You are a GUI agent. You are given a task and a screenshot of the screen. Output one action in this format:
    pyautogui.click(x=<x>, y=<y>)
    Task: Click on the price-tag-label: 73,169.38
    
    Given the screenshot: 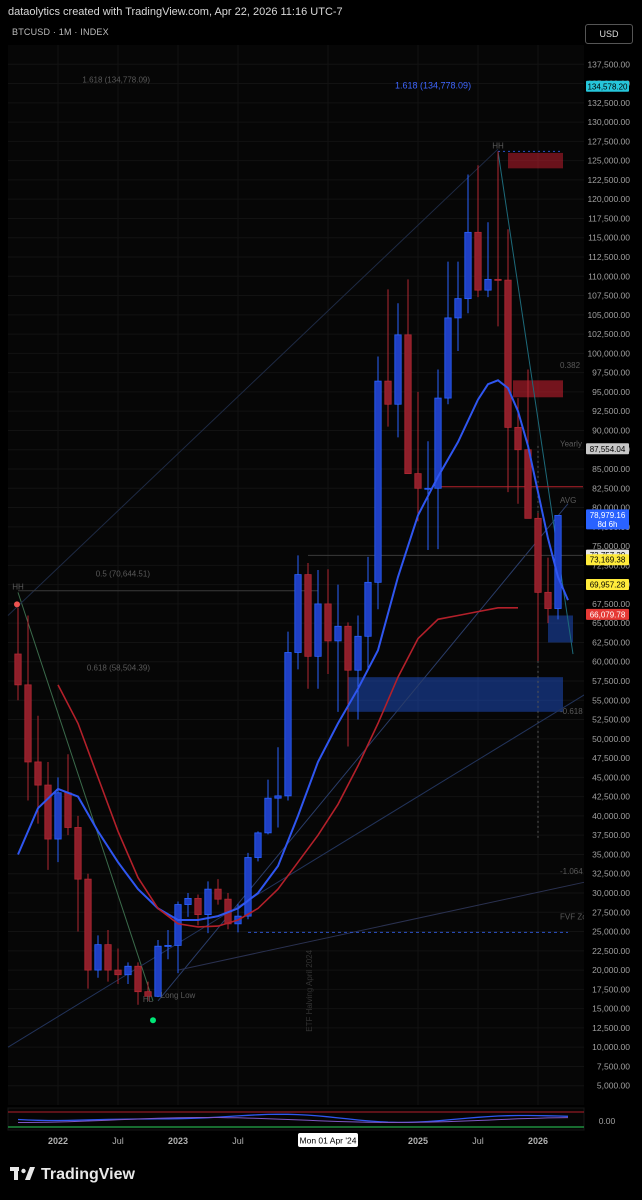 What is the action you would take?
    pyautogui.click(x=608, y=560)
    